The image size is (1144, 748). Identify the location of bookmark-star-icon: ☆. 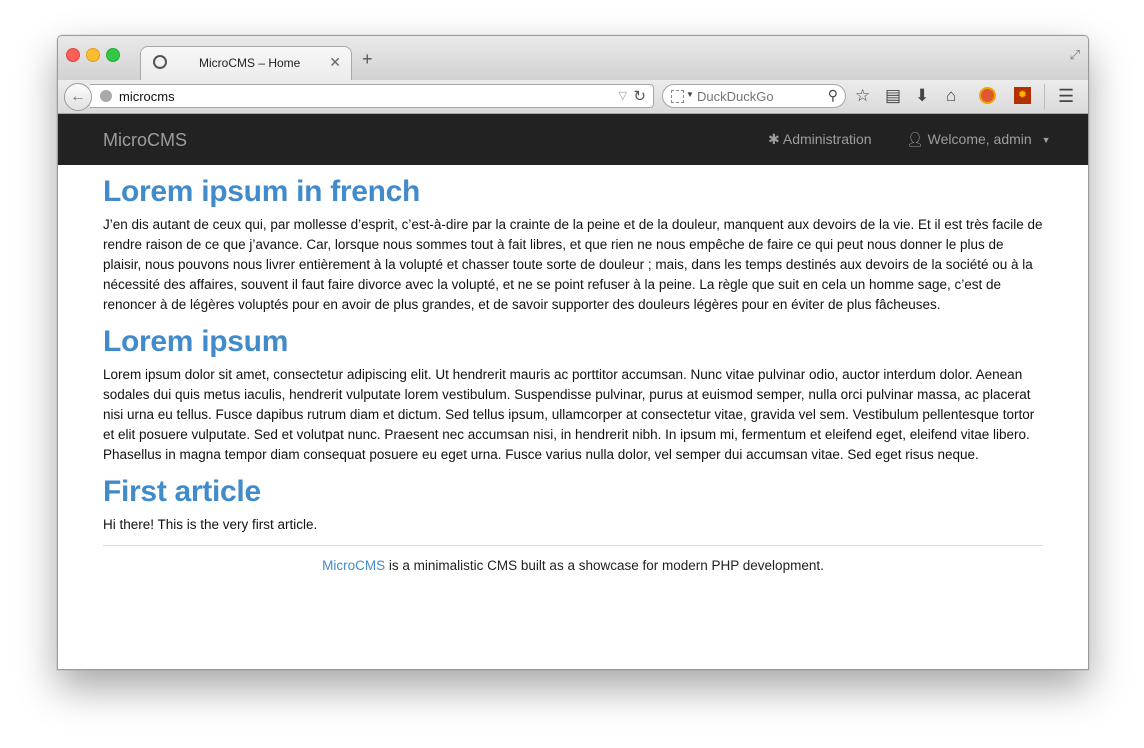
(862, 96).